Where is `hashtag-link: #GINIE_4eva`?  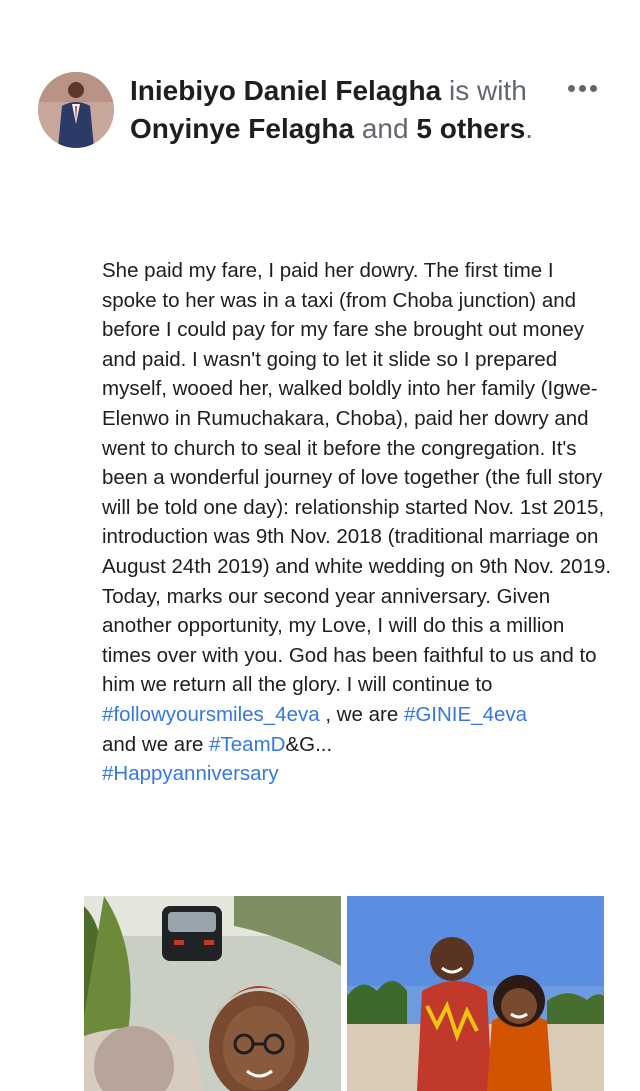 hashtag-link: #GINIE_4eva is located at coordinates (465, 714).